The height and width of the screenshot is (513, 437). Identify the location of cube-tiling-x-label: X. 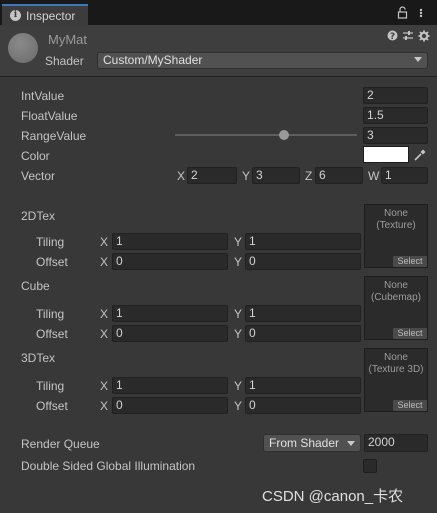
(104, 314).